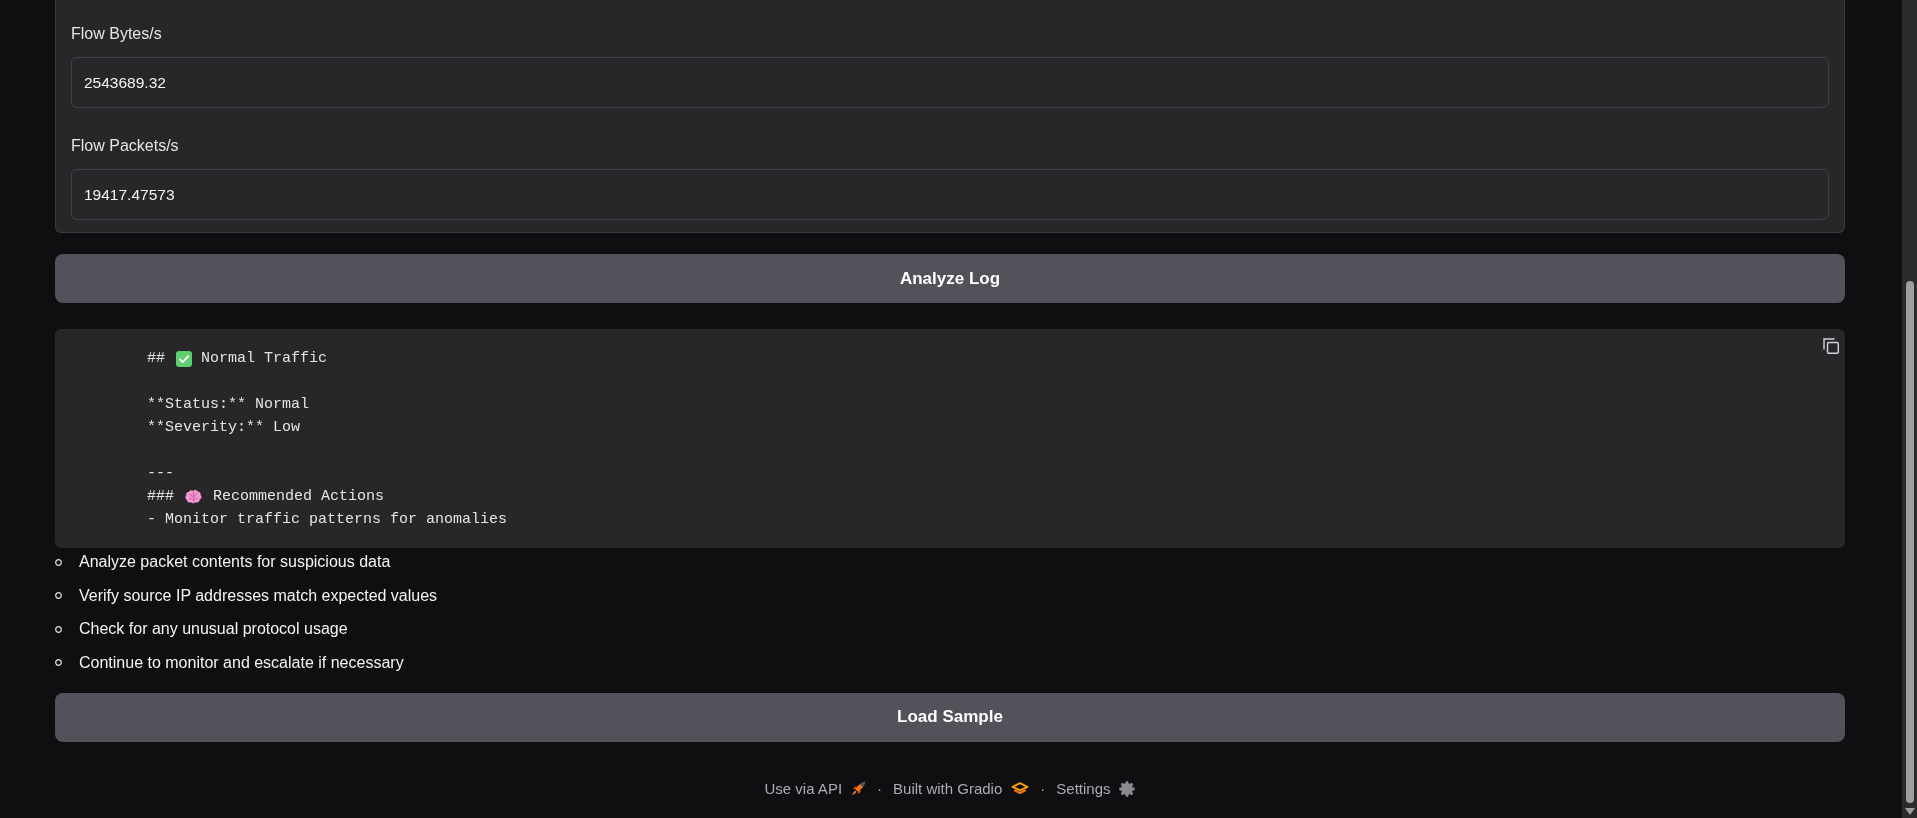 The width and height of the screenshot is (1917, 818). Describe the element at coordinates (184, 358) in the screenshot. I see `checkmark-icon` at that location.